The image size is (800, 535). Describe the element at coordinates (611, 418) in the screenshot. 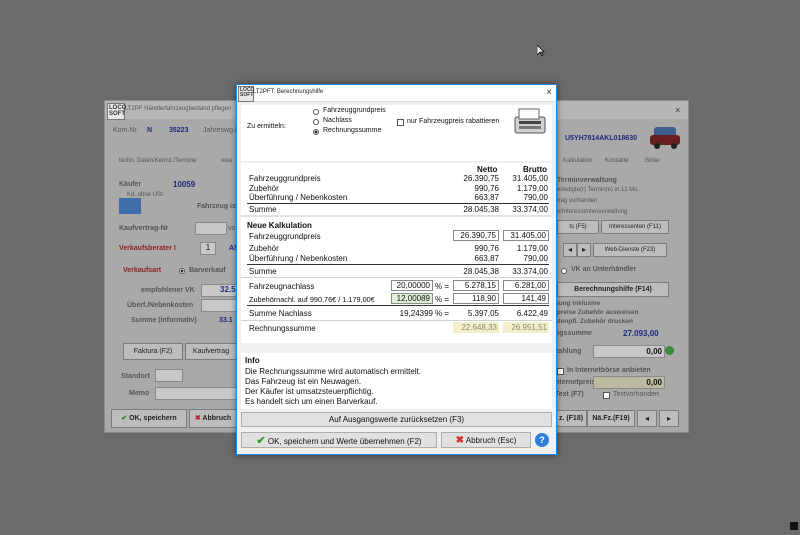

I see `f19-button: Nä.Fz.(F19)` at that location.